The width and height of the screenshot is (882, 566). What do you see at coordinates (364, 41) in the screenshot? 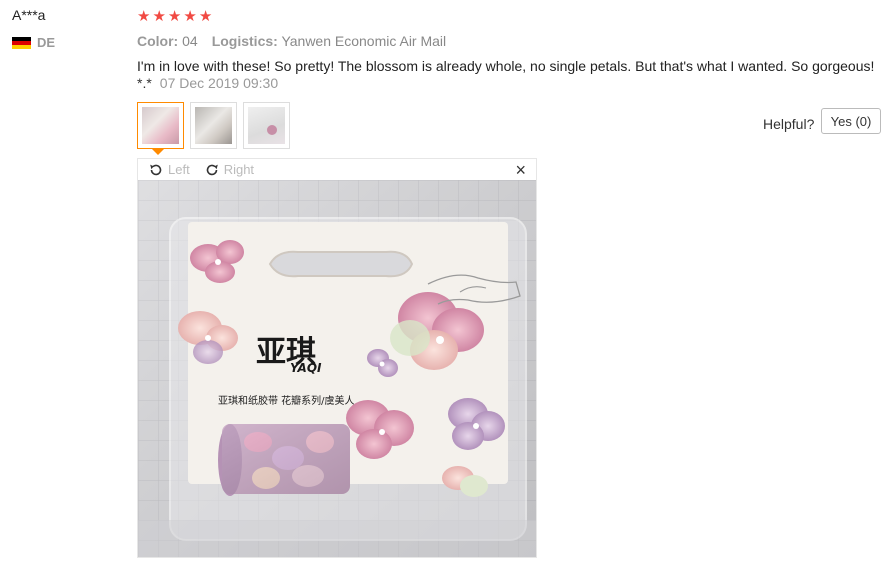
I see `logistics-value: Yanwen Economic Air Mail` at bounding box center [364, 41].